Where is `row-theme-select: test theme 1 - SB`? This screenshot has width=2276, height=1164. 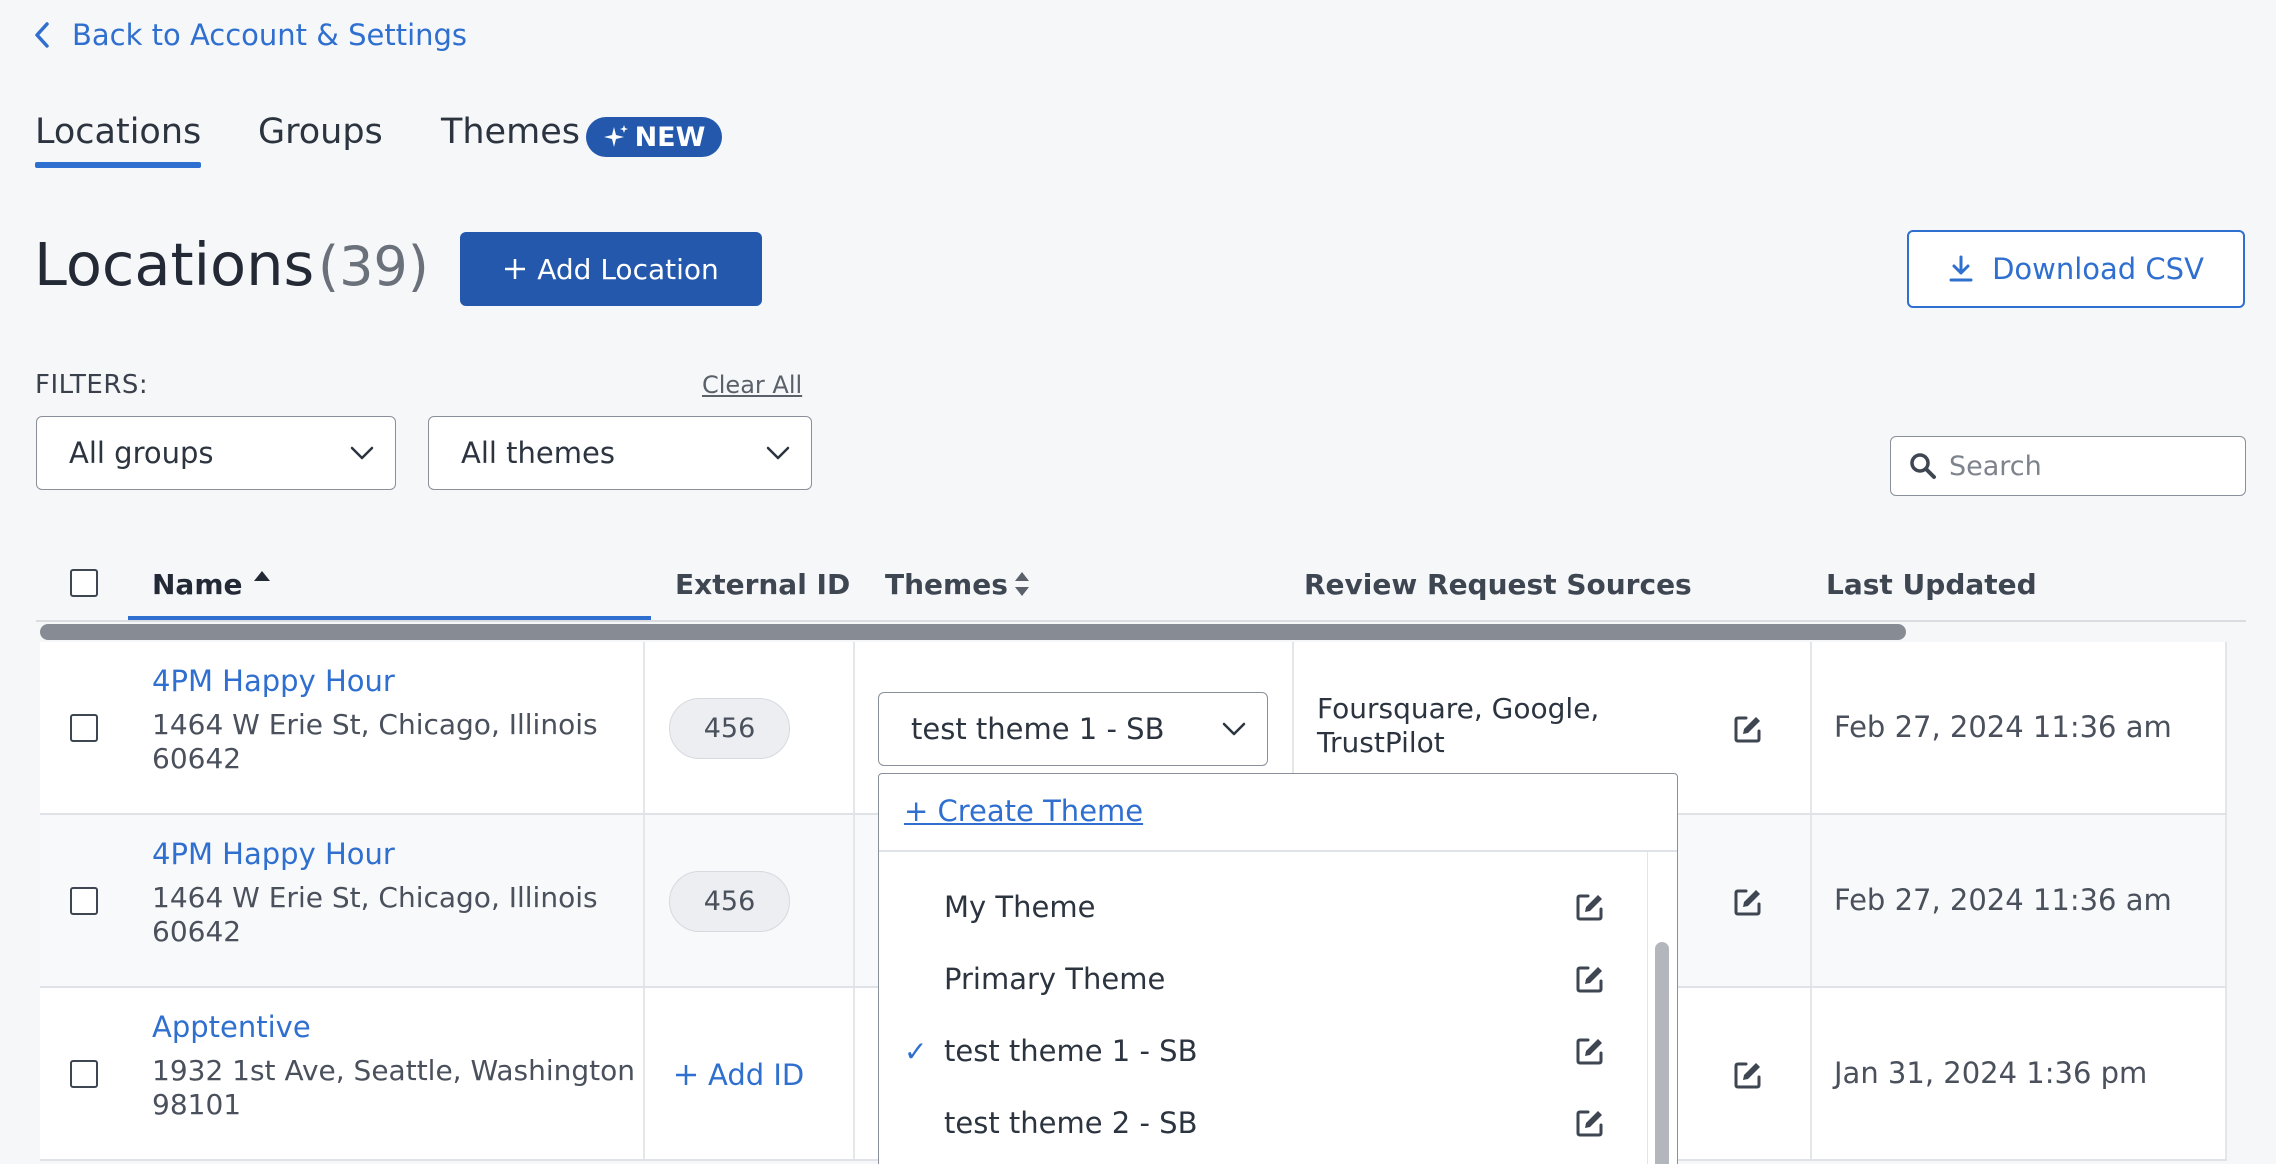 row-theme-select: test theme 1 - SB is located at coordinates (1073, 729).